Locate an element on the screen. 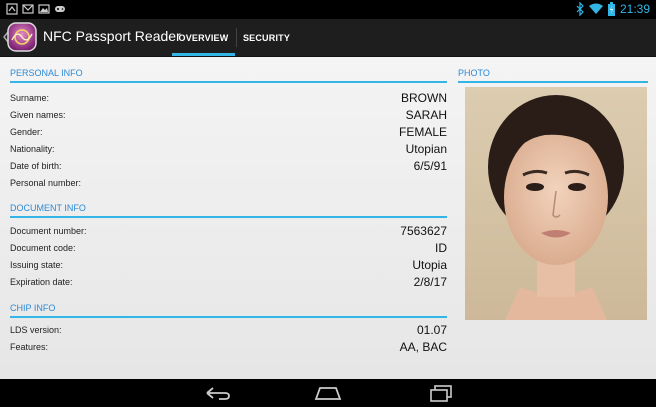  chip-info-header: CHIP INFO is located at coordinates (228, 310).